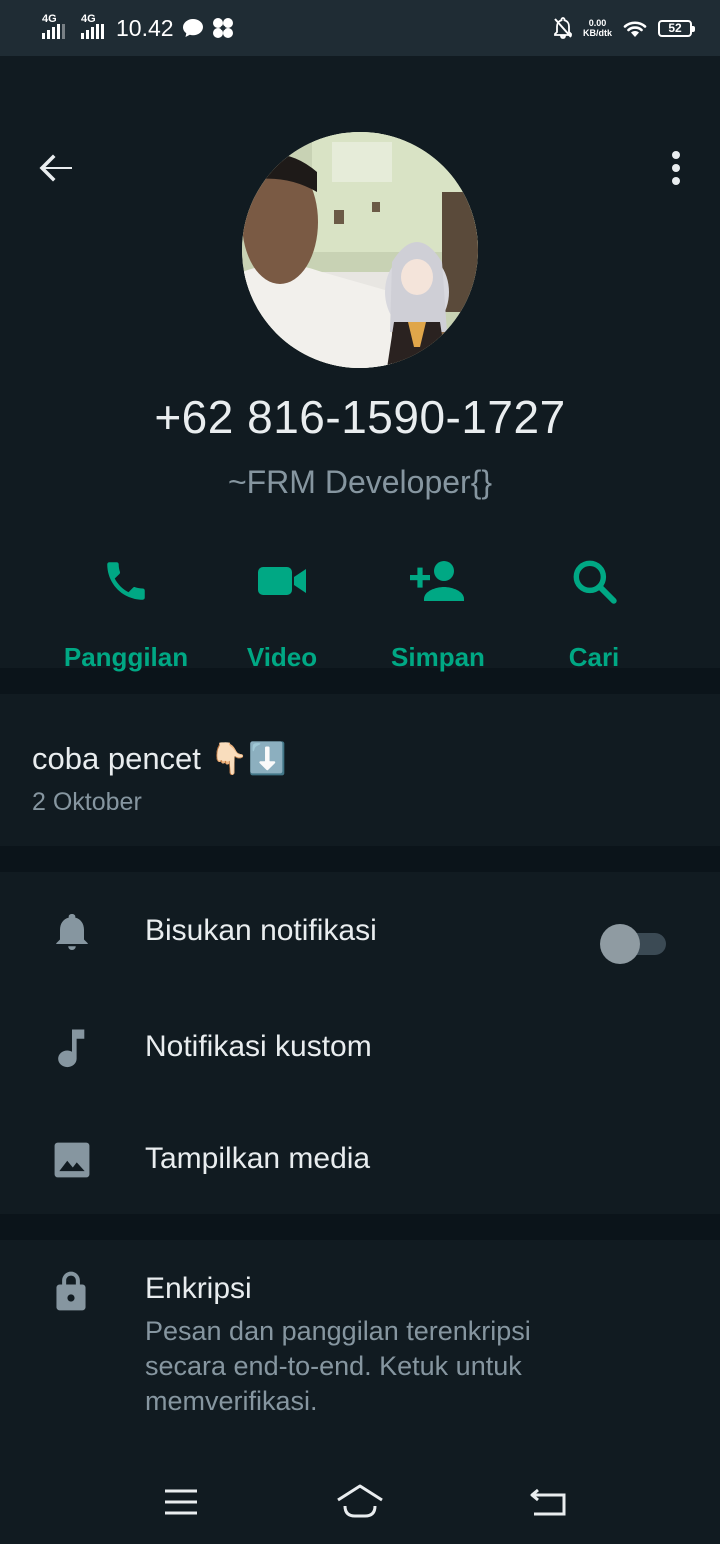 The width and height of the screenshot is (720, 1544). I want to click on battery-level: 52, so click(675, 28).